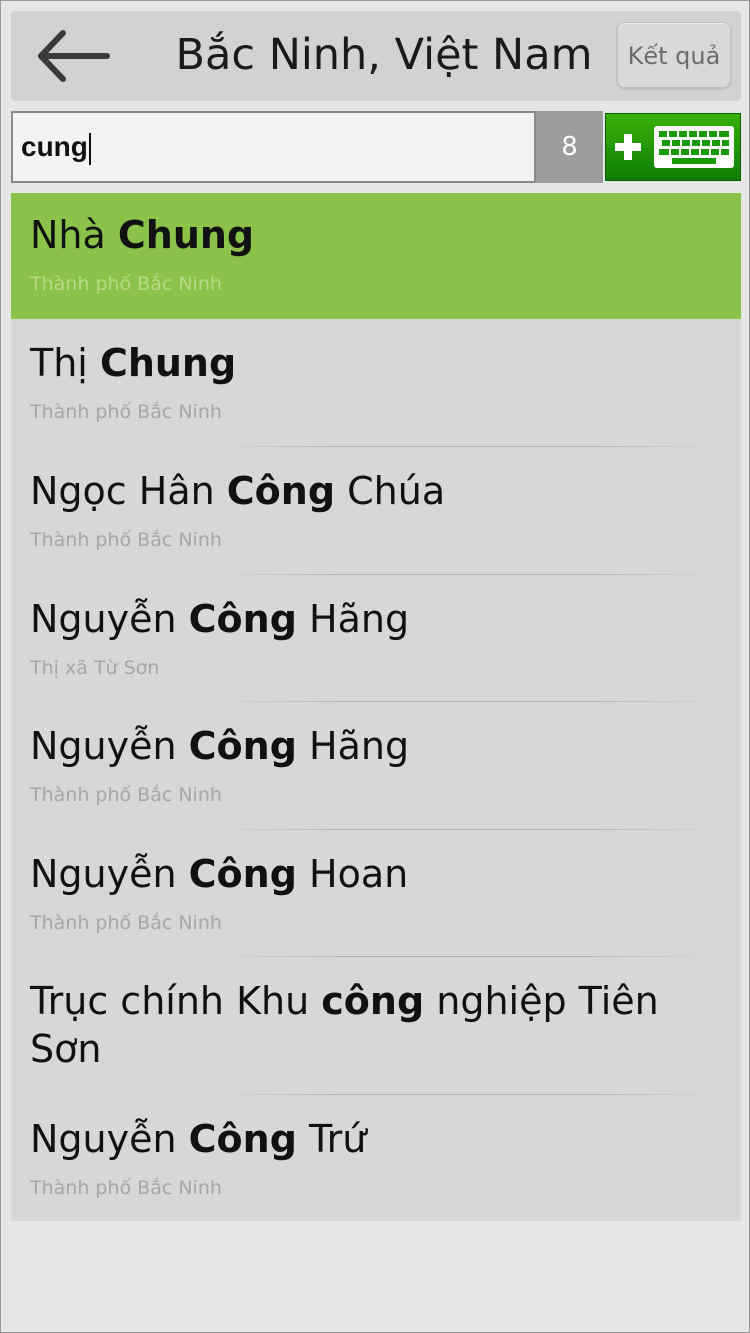 Image resolution: width=750 pixels, height=1333 pixels. What do you see at coordinates (95, 668) in the screenshot?
I see `item-subtitle: Thị xã Từ Sơn` at bounding box center [95, 668].